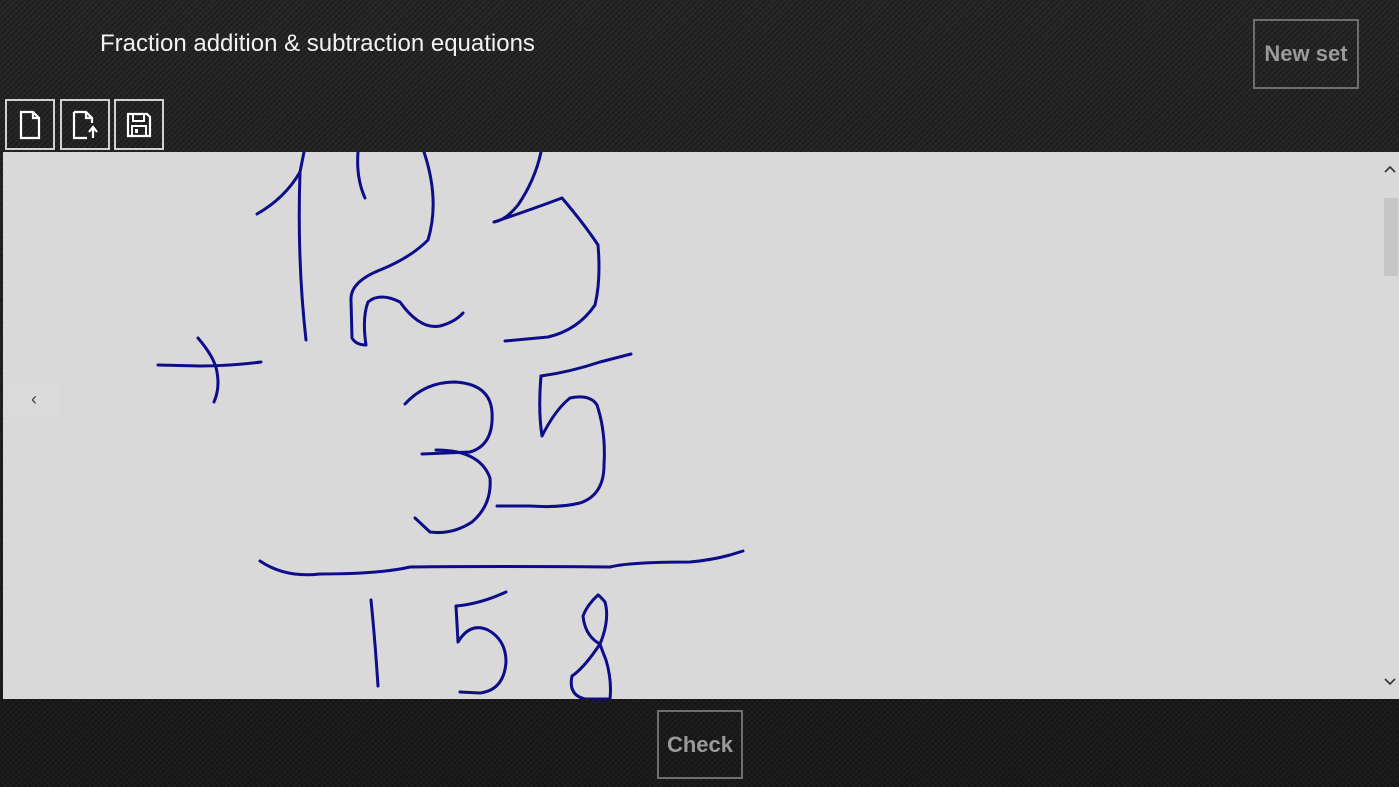  I want to click on collapse-panel-button: ‹, so click(34, 399).